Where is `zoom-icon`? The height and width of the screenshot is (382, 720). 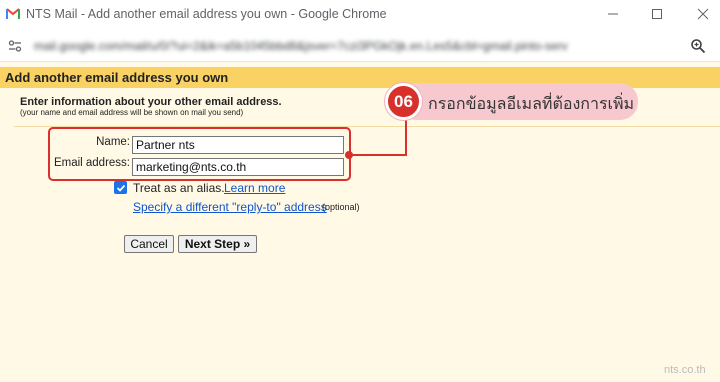 zoom-icon is located at coordinates (698, 46).